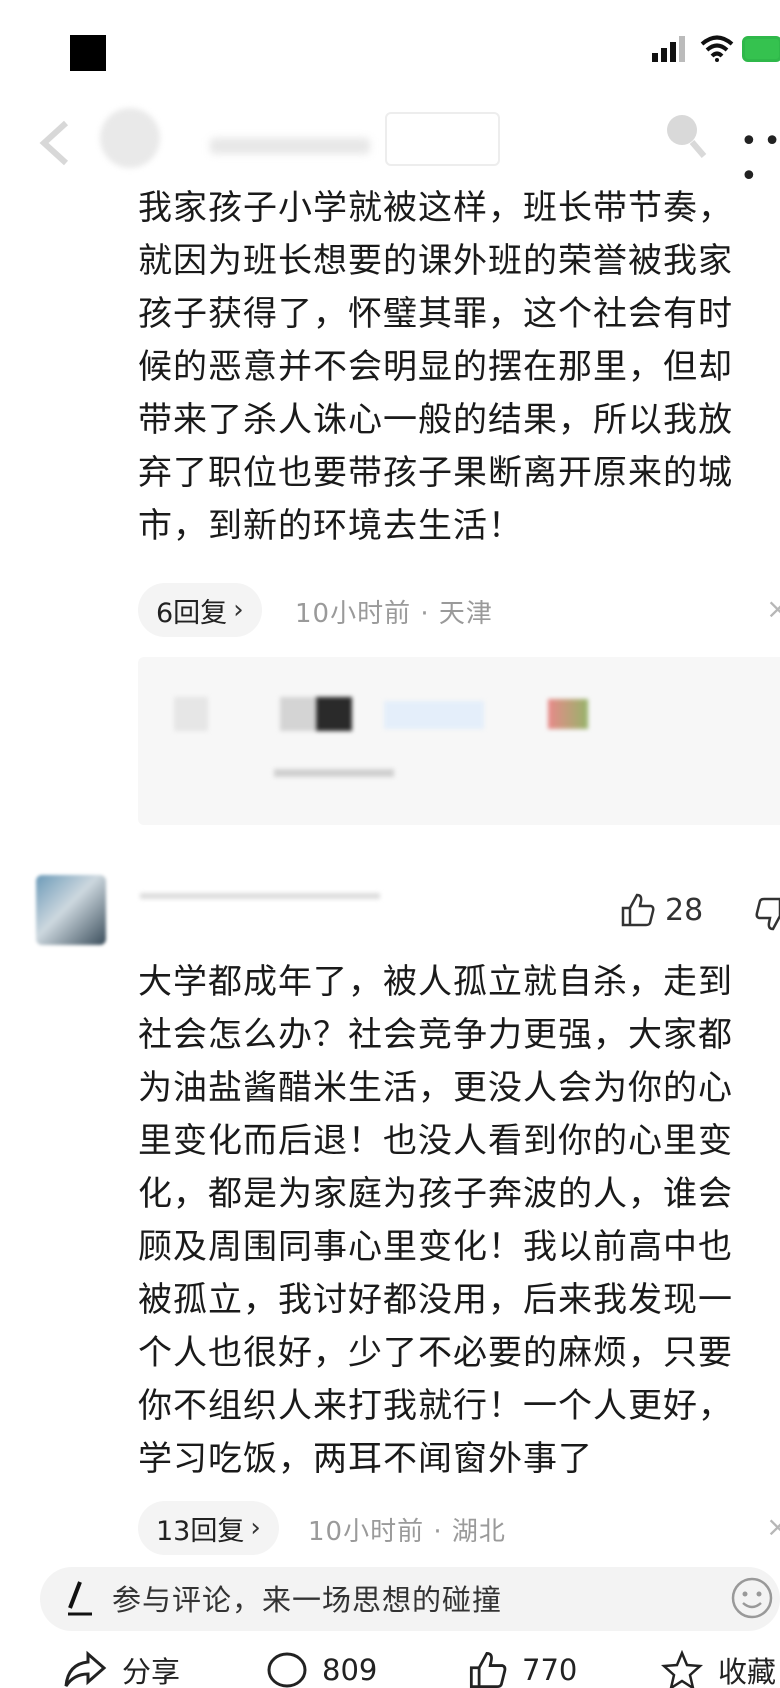  What do you see at coordinates (390, 50) in the screenshot?
I see `status-bar` at bounding box center [390, 50].